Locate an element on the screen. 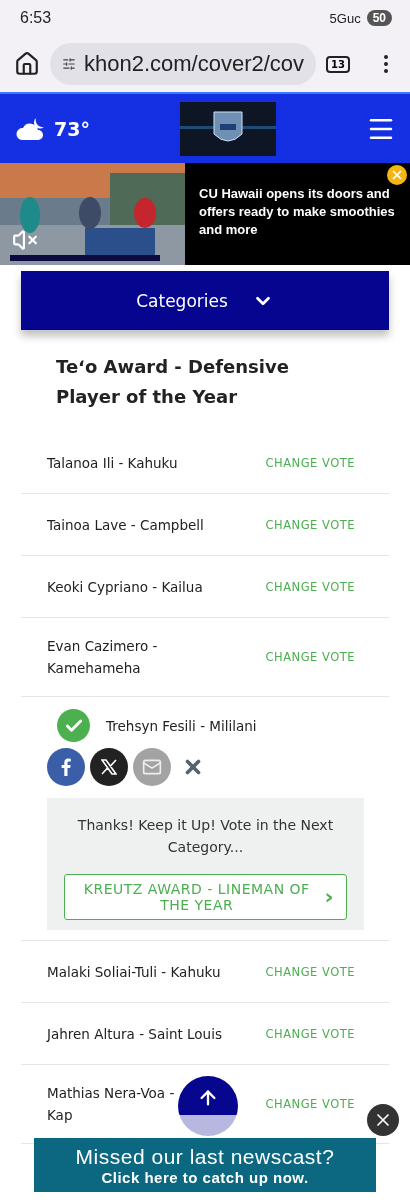 The width and height of the screenshot is (410, 1200). nominee-name: Tainoa Lave - Campbell is located at coordinates (125, 525).